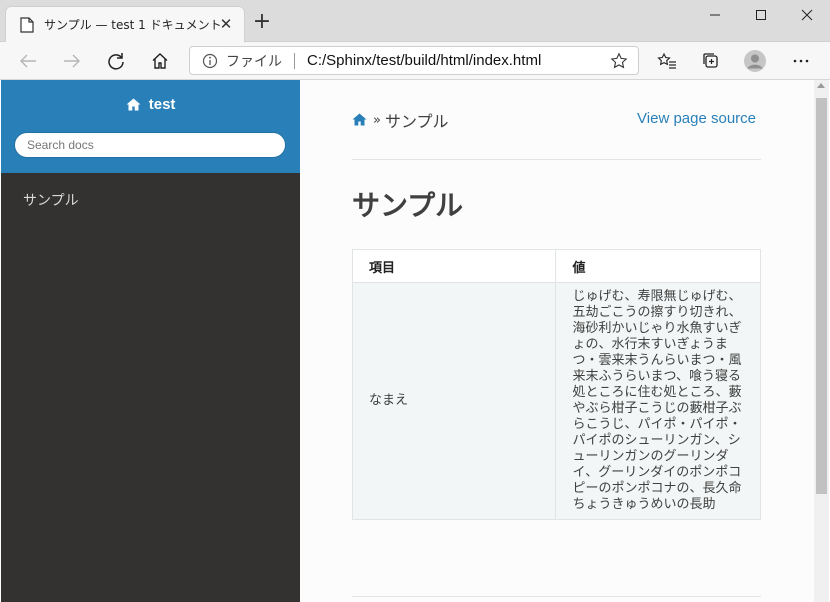  Describe the element at coordinates (415, 21) in the screenshot. I see `browser-titlebar: サンプル — test 1 ドキュメント ✕ +` at that location.